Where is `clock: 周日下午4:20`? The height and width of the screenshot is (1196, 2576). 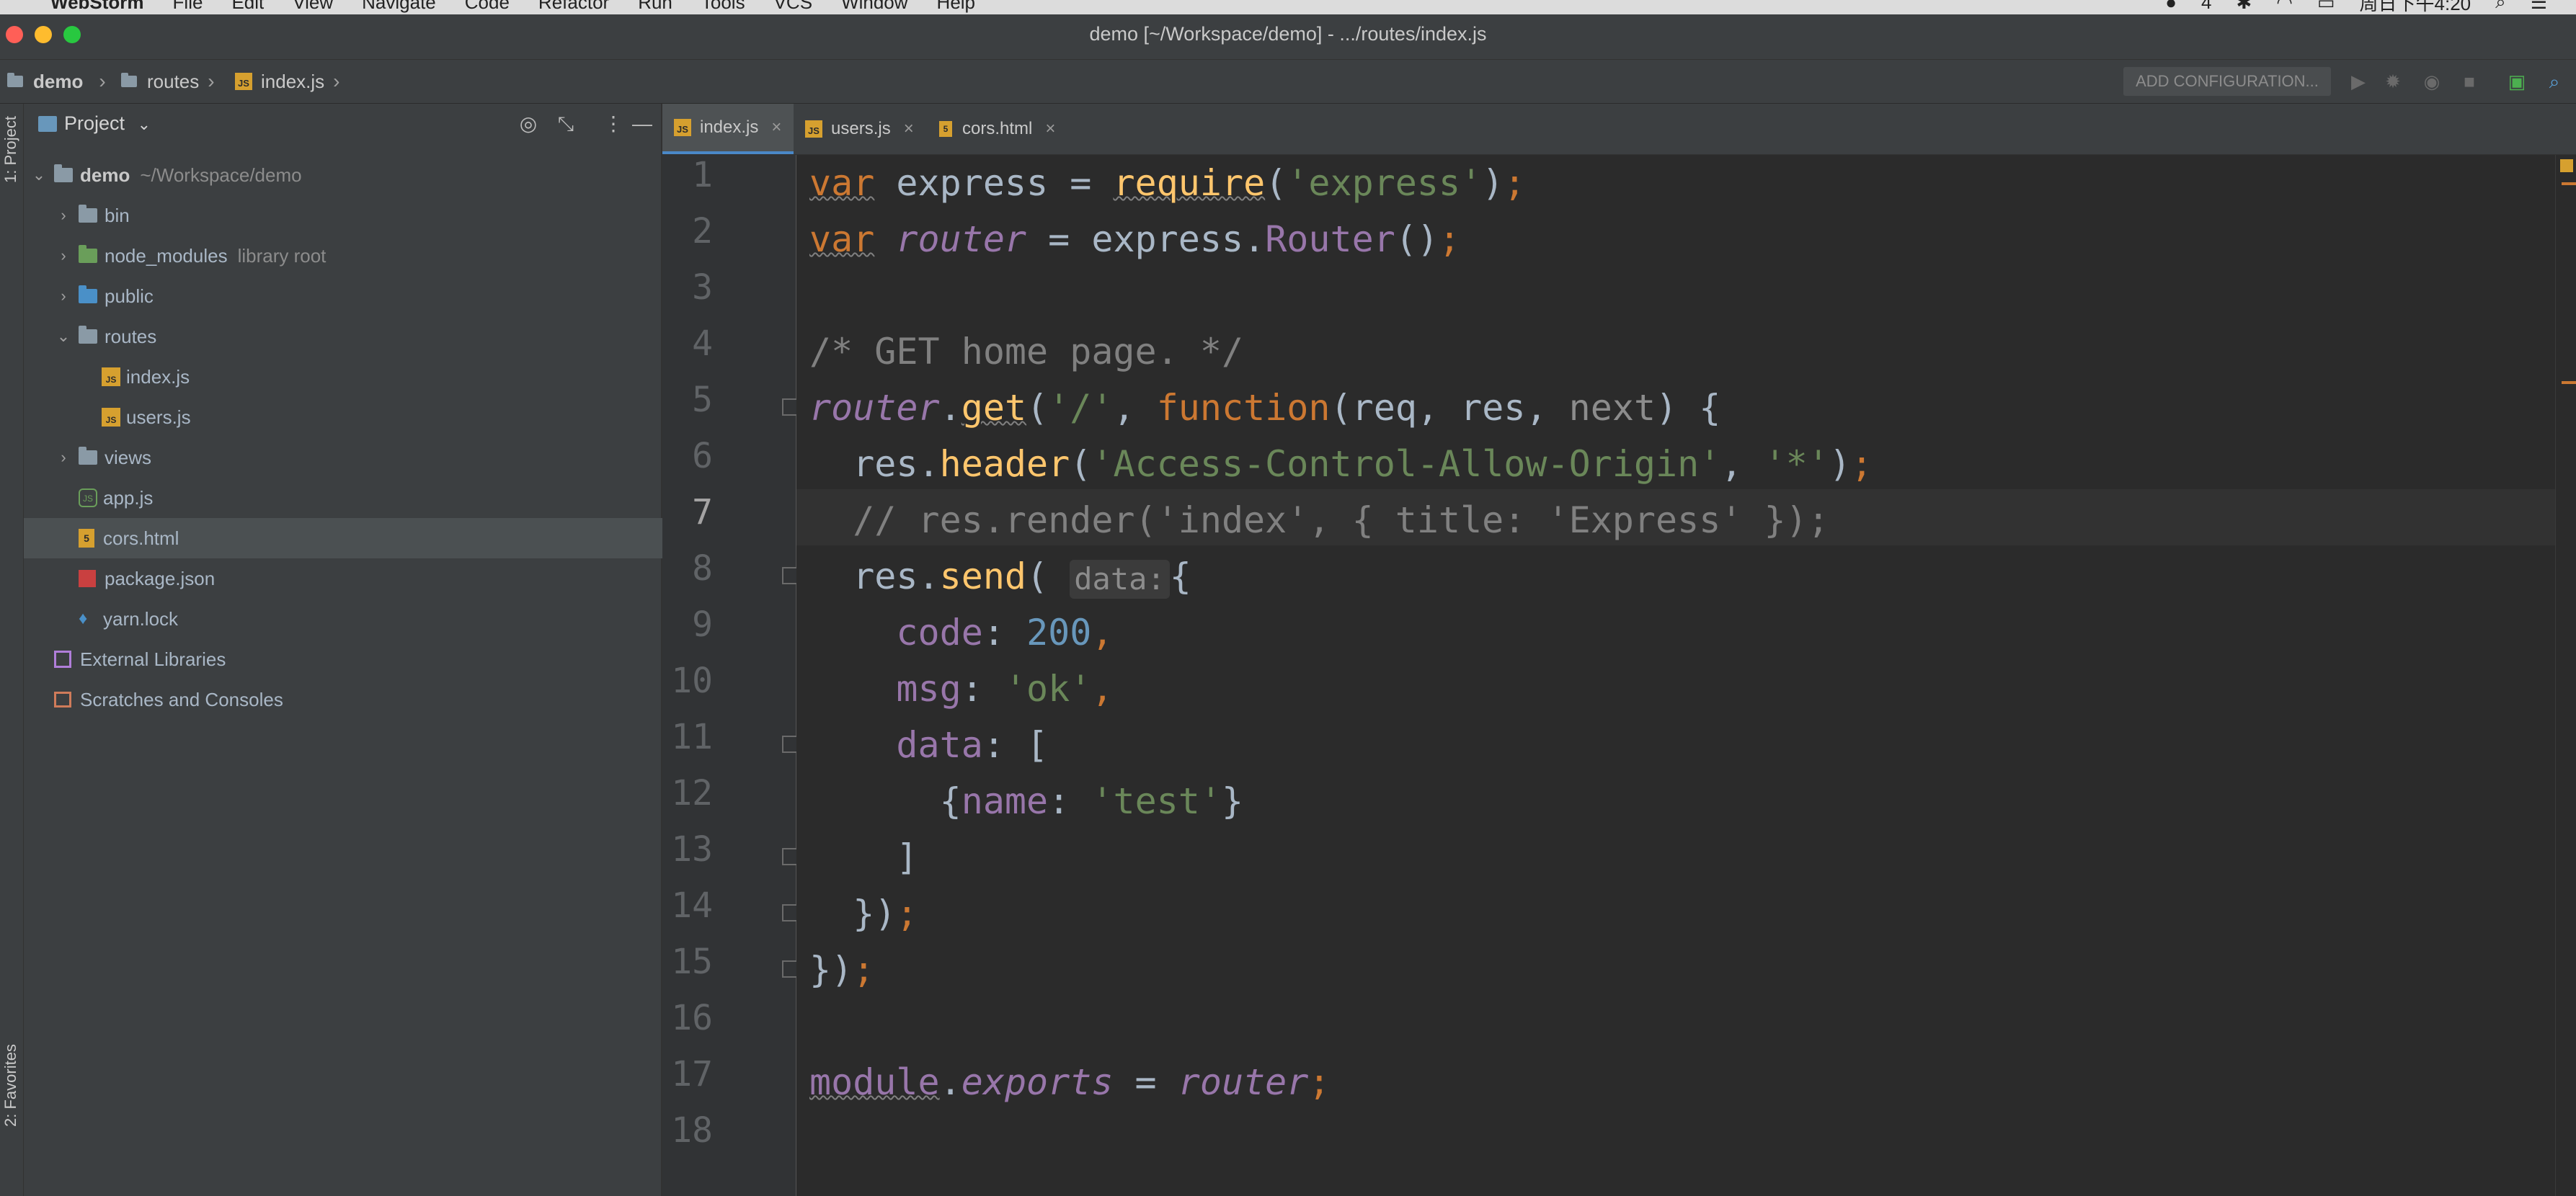
clock: 周日下午4:20 is located at coordinates (2415, 7).